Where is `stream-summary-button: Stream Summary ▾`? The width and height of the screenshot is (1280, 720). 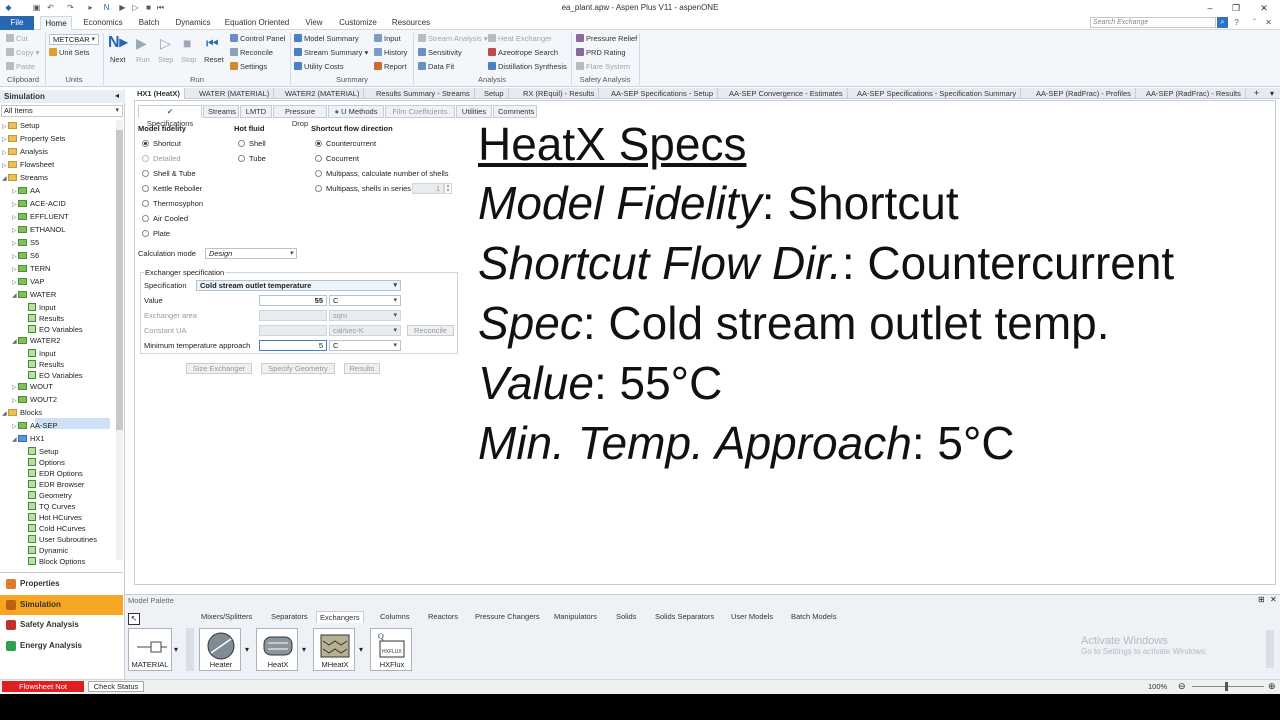 stream-summary-button: Stream Summary ▾ is located at coordinates (331, 53).